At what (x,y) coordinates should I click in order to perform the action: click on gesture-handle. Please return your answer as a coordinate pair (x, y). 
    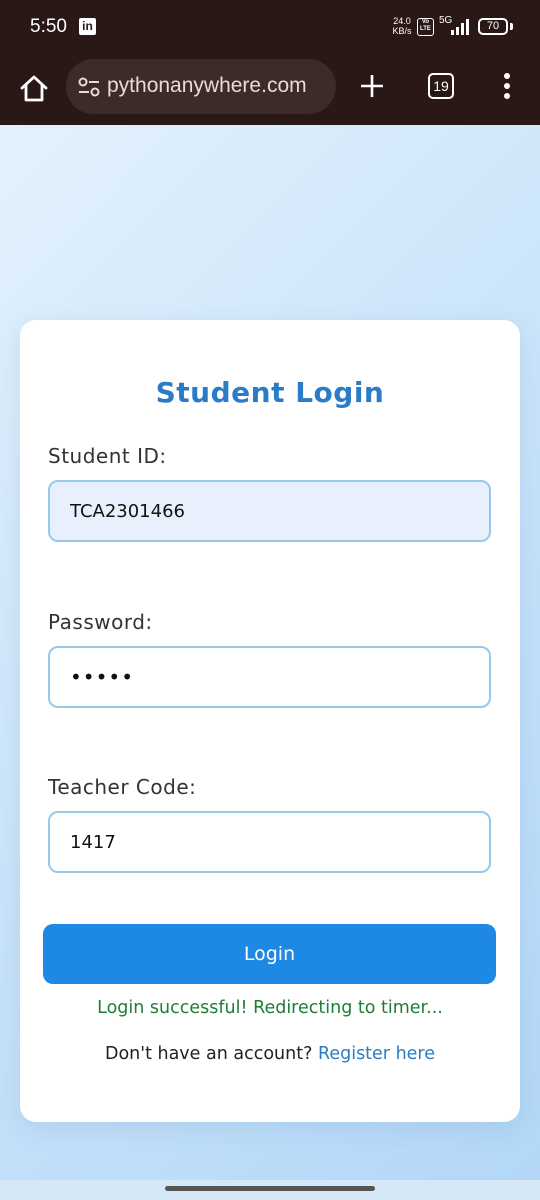
    Looking at the image, I should click on (270, 1188).